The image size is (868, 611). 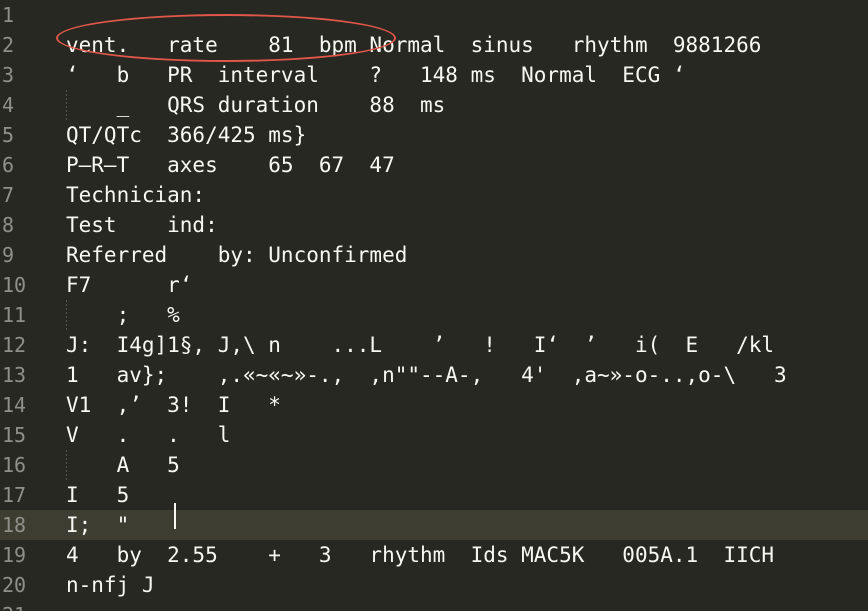 I want to click on line-number: 4, so click(x=8, y=105).